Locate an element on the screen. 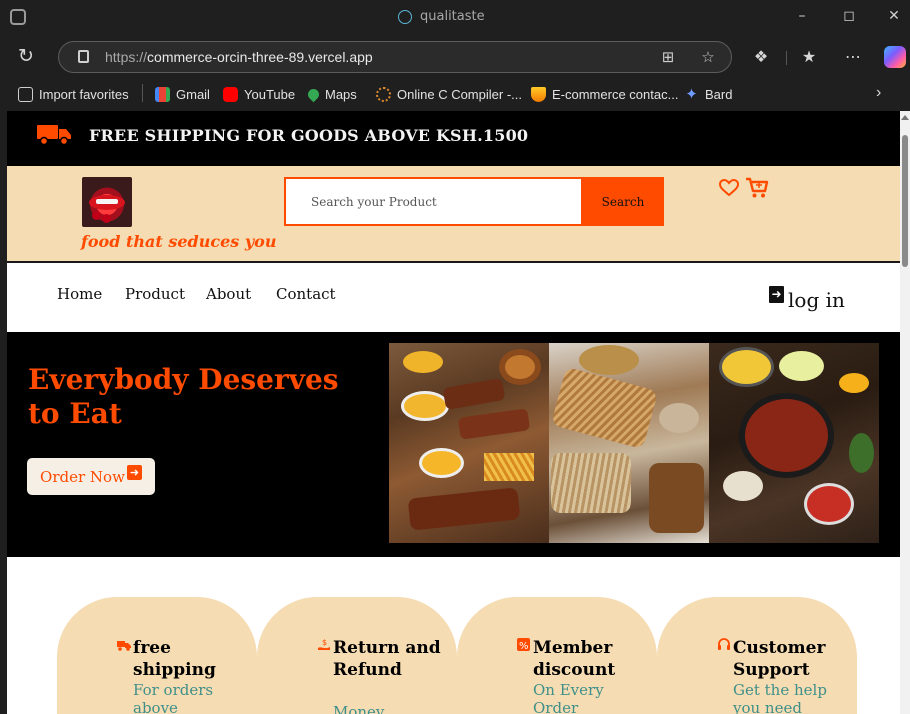 The width and height of the screenshot is (910, 714). minimize-icon: – is located at coordinates (802, 16).